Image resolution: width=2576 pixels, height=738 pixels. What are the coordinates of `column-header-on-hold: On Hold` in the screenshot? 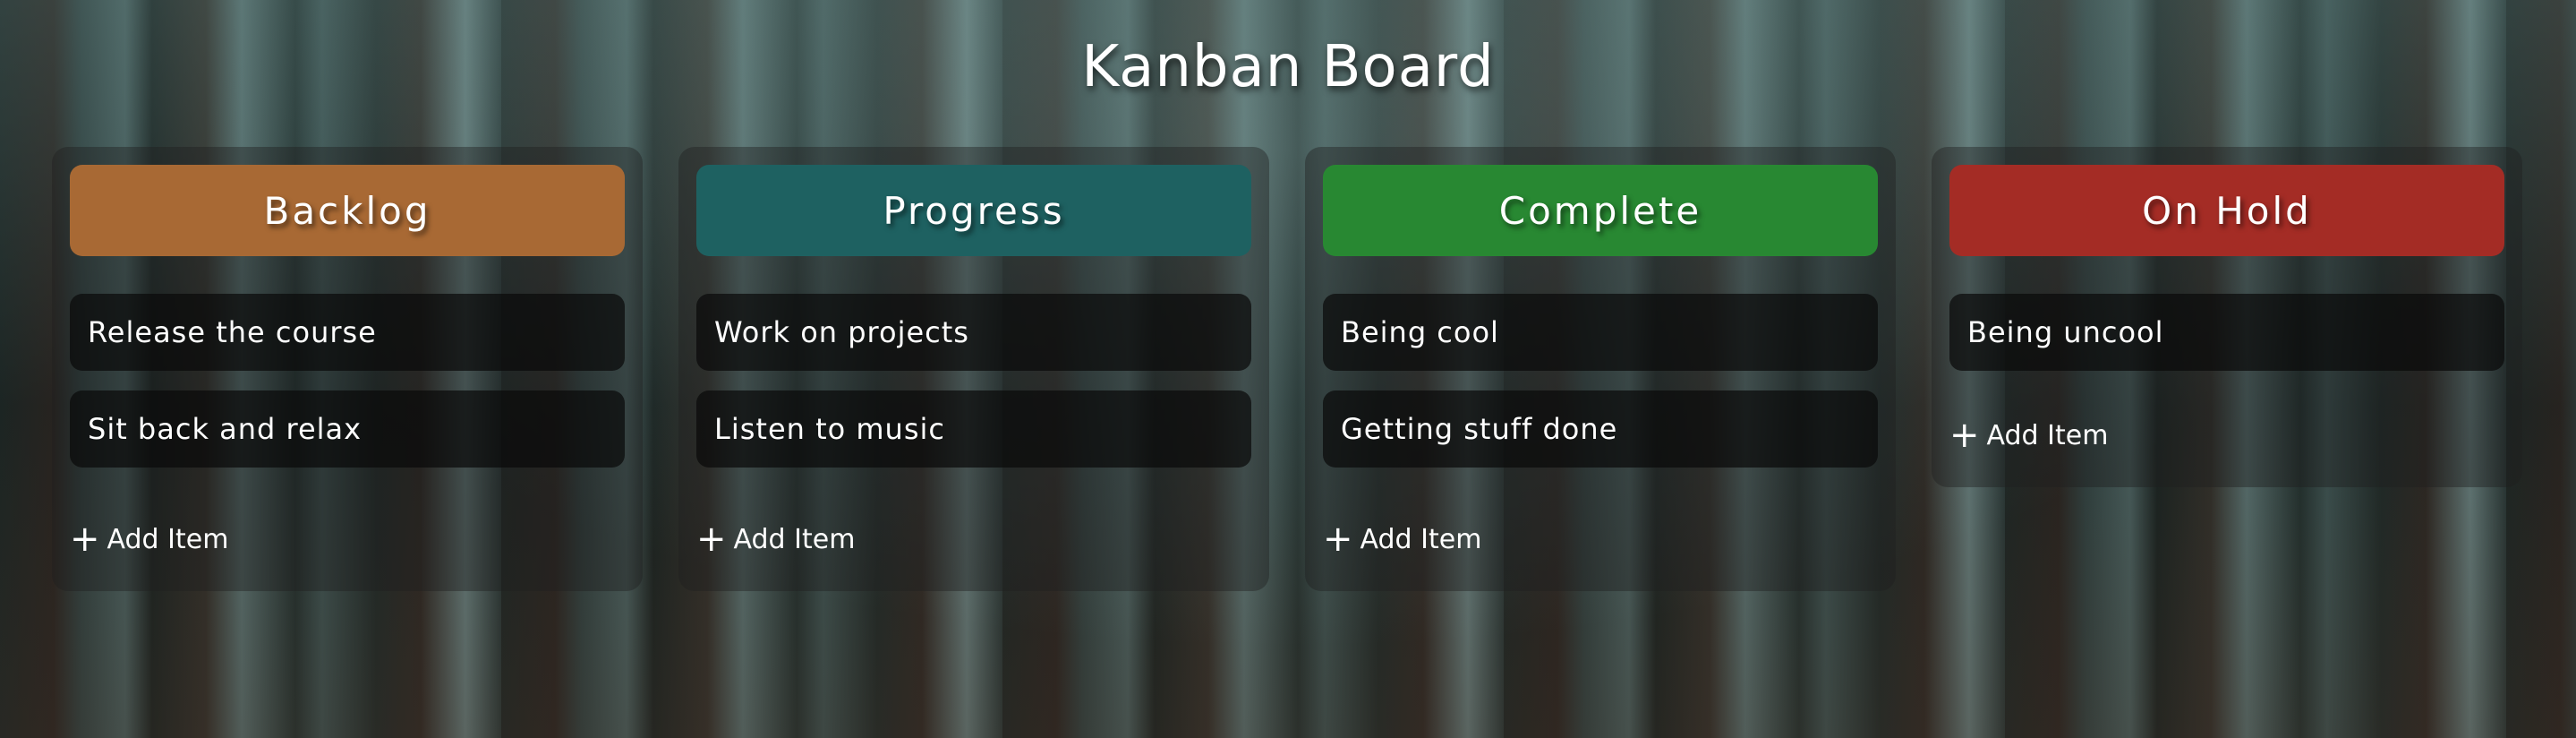 It's located at (2226, 211).